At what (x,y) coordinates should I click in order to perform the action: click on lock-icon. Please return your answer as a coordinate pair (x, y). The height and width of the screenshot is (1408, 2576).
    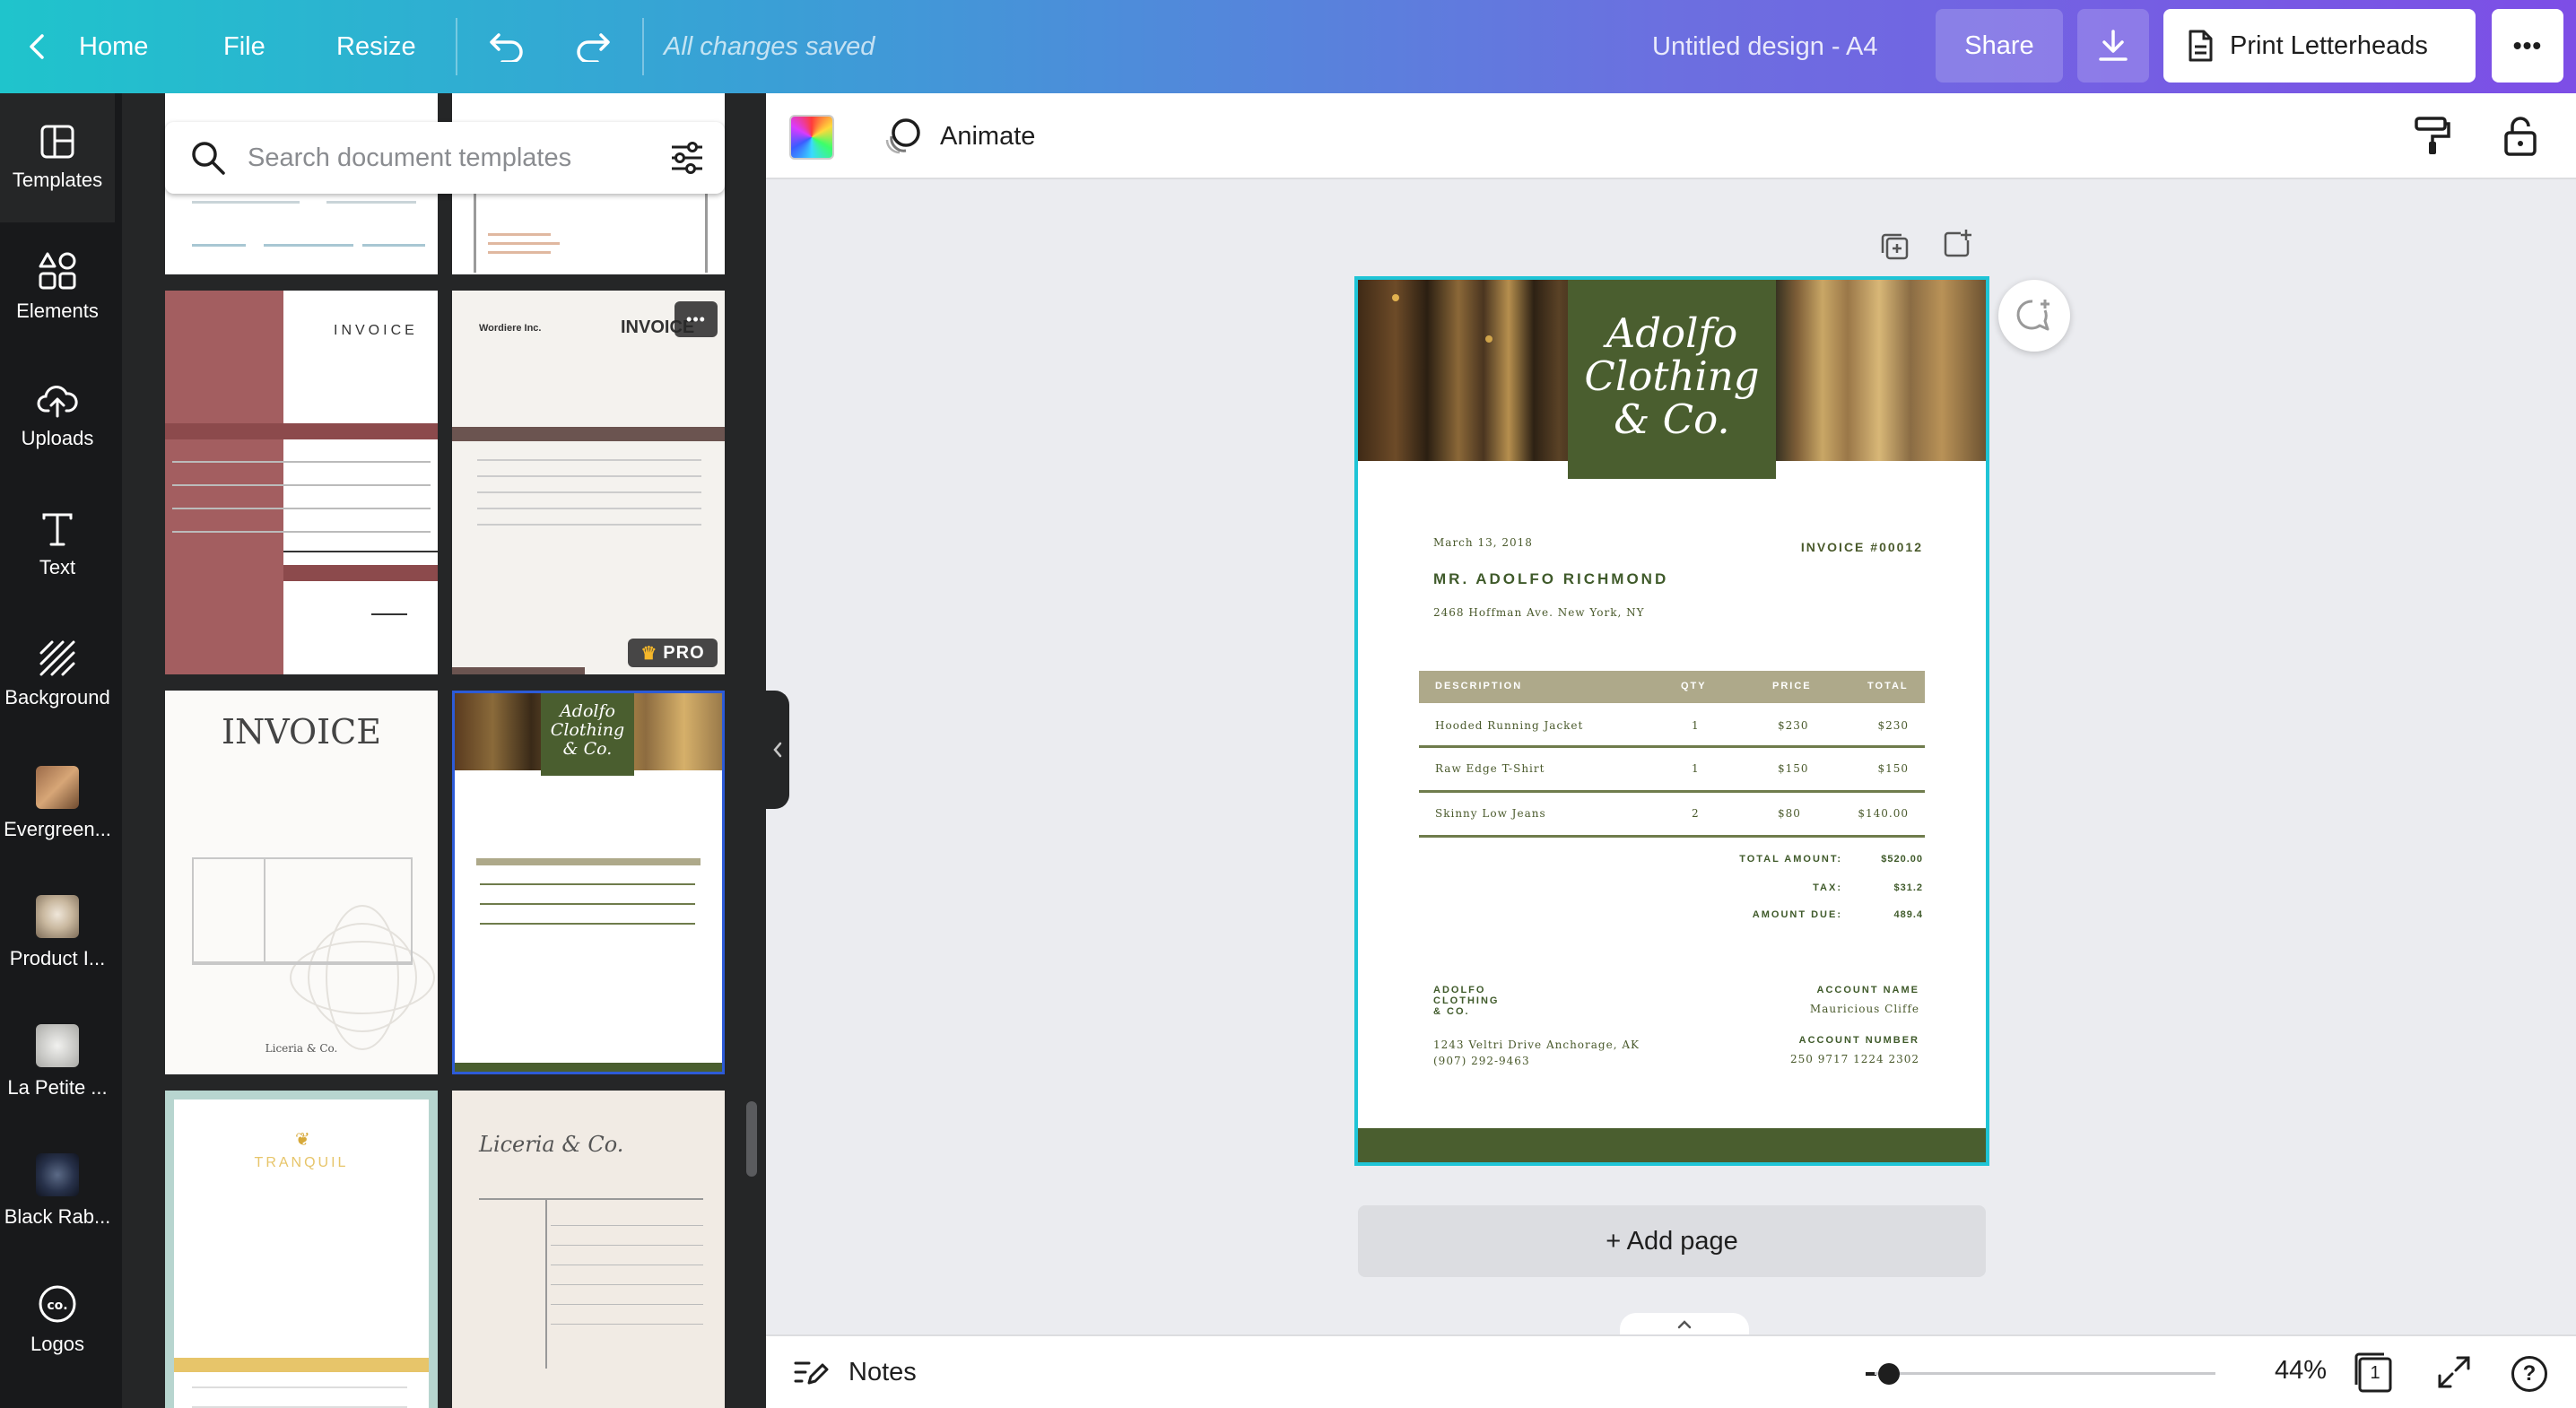
    Looking at the image, I should click on (2520, 138).